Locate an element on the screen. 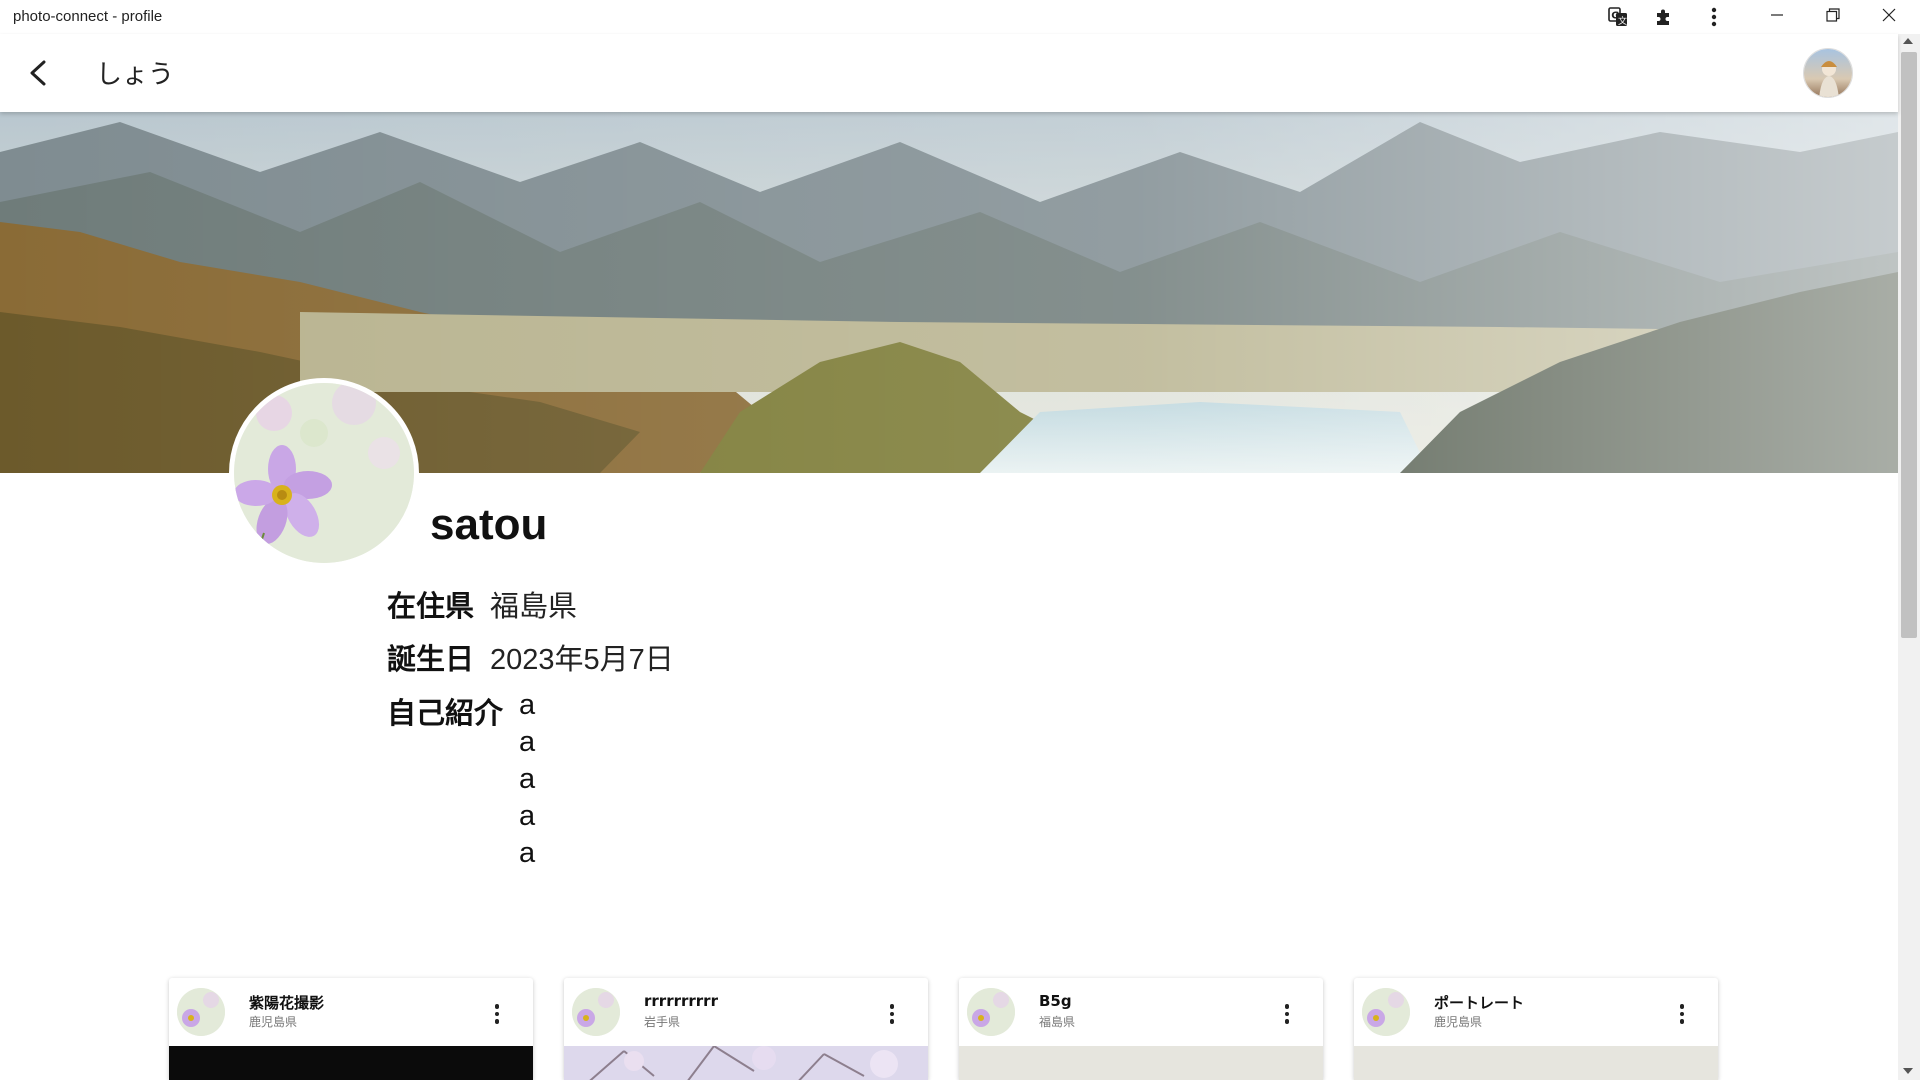  birthday-label: 誕生日 is located at coordinates (431, 659).